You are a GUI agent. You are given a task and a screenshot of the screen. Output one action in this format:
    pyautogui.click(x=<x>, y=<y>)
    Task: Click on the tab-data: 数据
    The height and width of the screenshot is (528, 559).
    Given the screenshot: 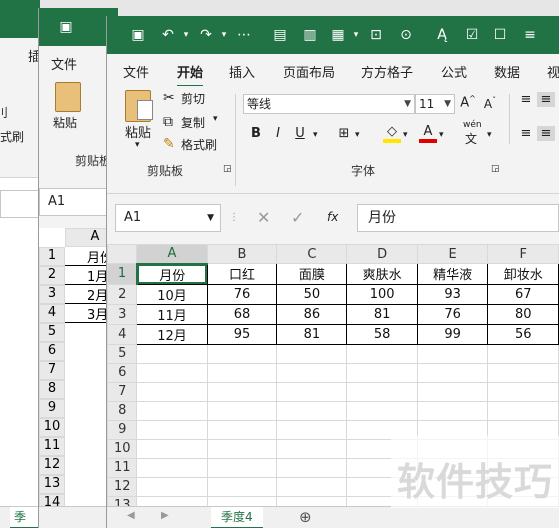 What is the action you would take?
    pyautogui.click(x=507, y=71)
    